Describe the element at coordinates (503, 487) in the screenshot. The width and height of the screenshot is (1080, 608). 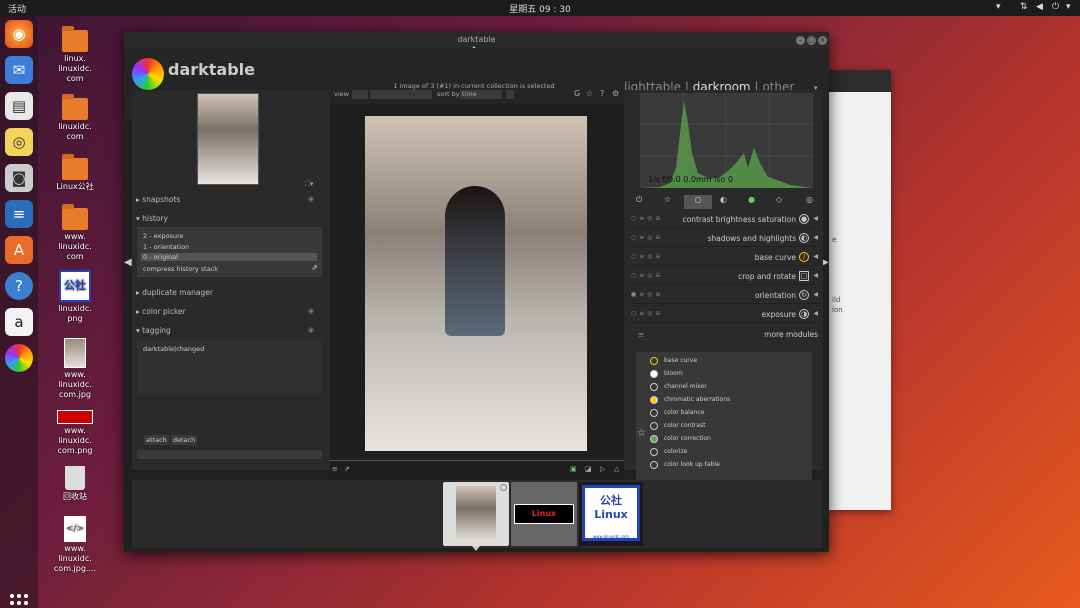
I see `thumb-badge-icon` at that location.